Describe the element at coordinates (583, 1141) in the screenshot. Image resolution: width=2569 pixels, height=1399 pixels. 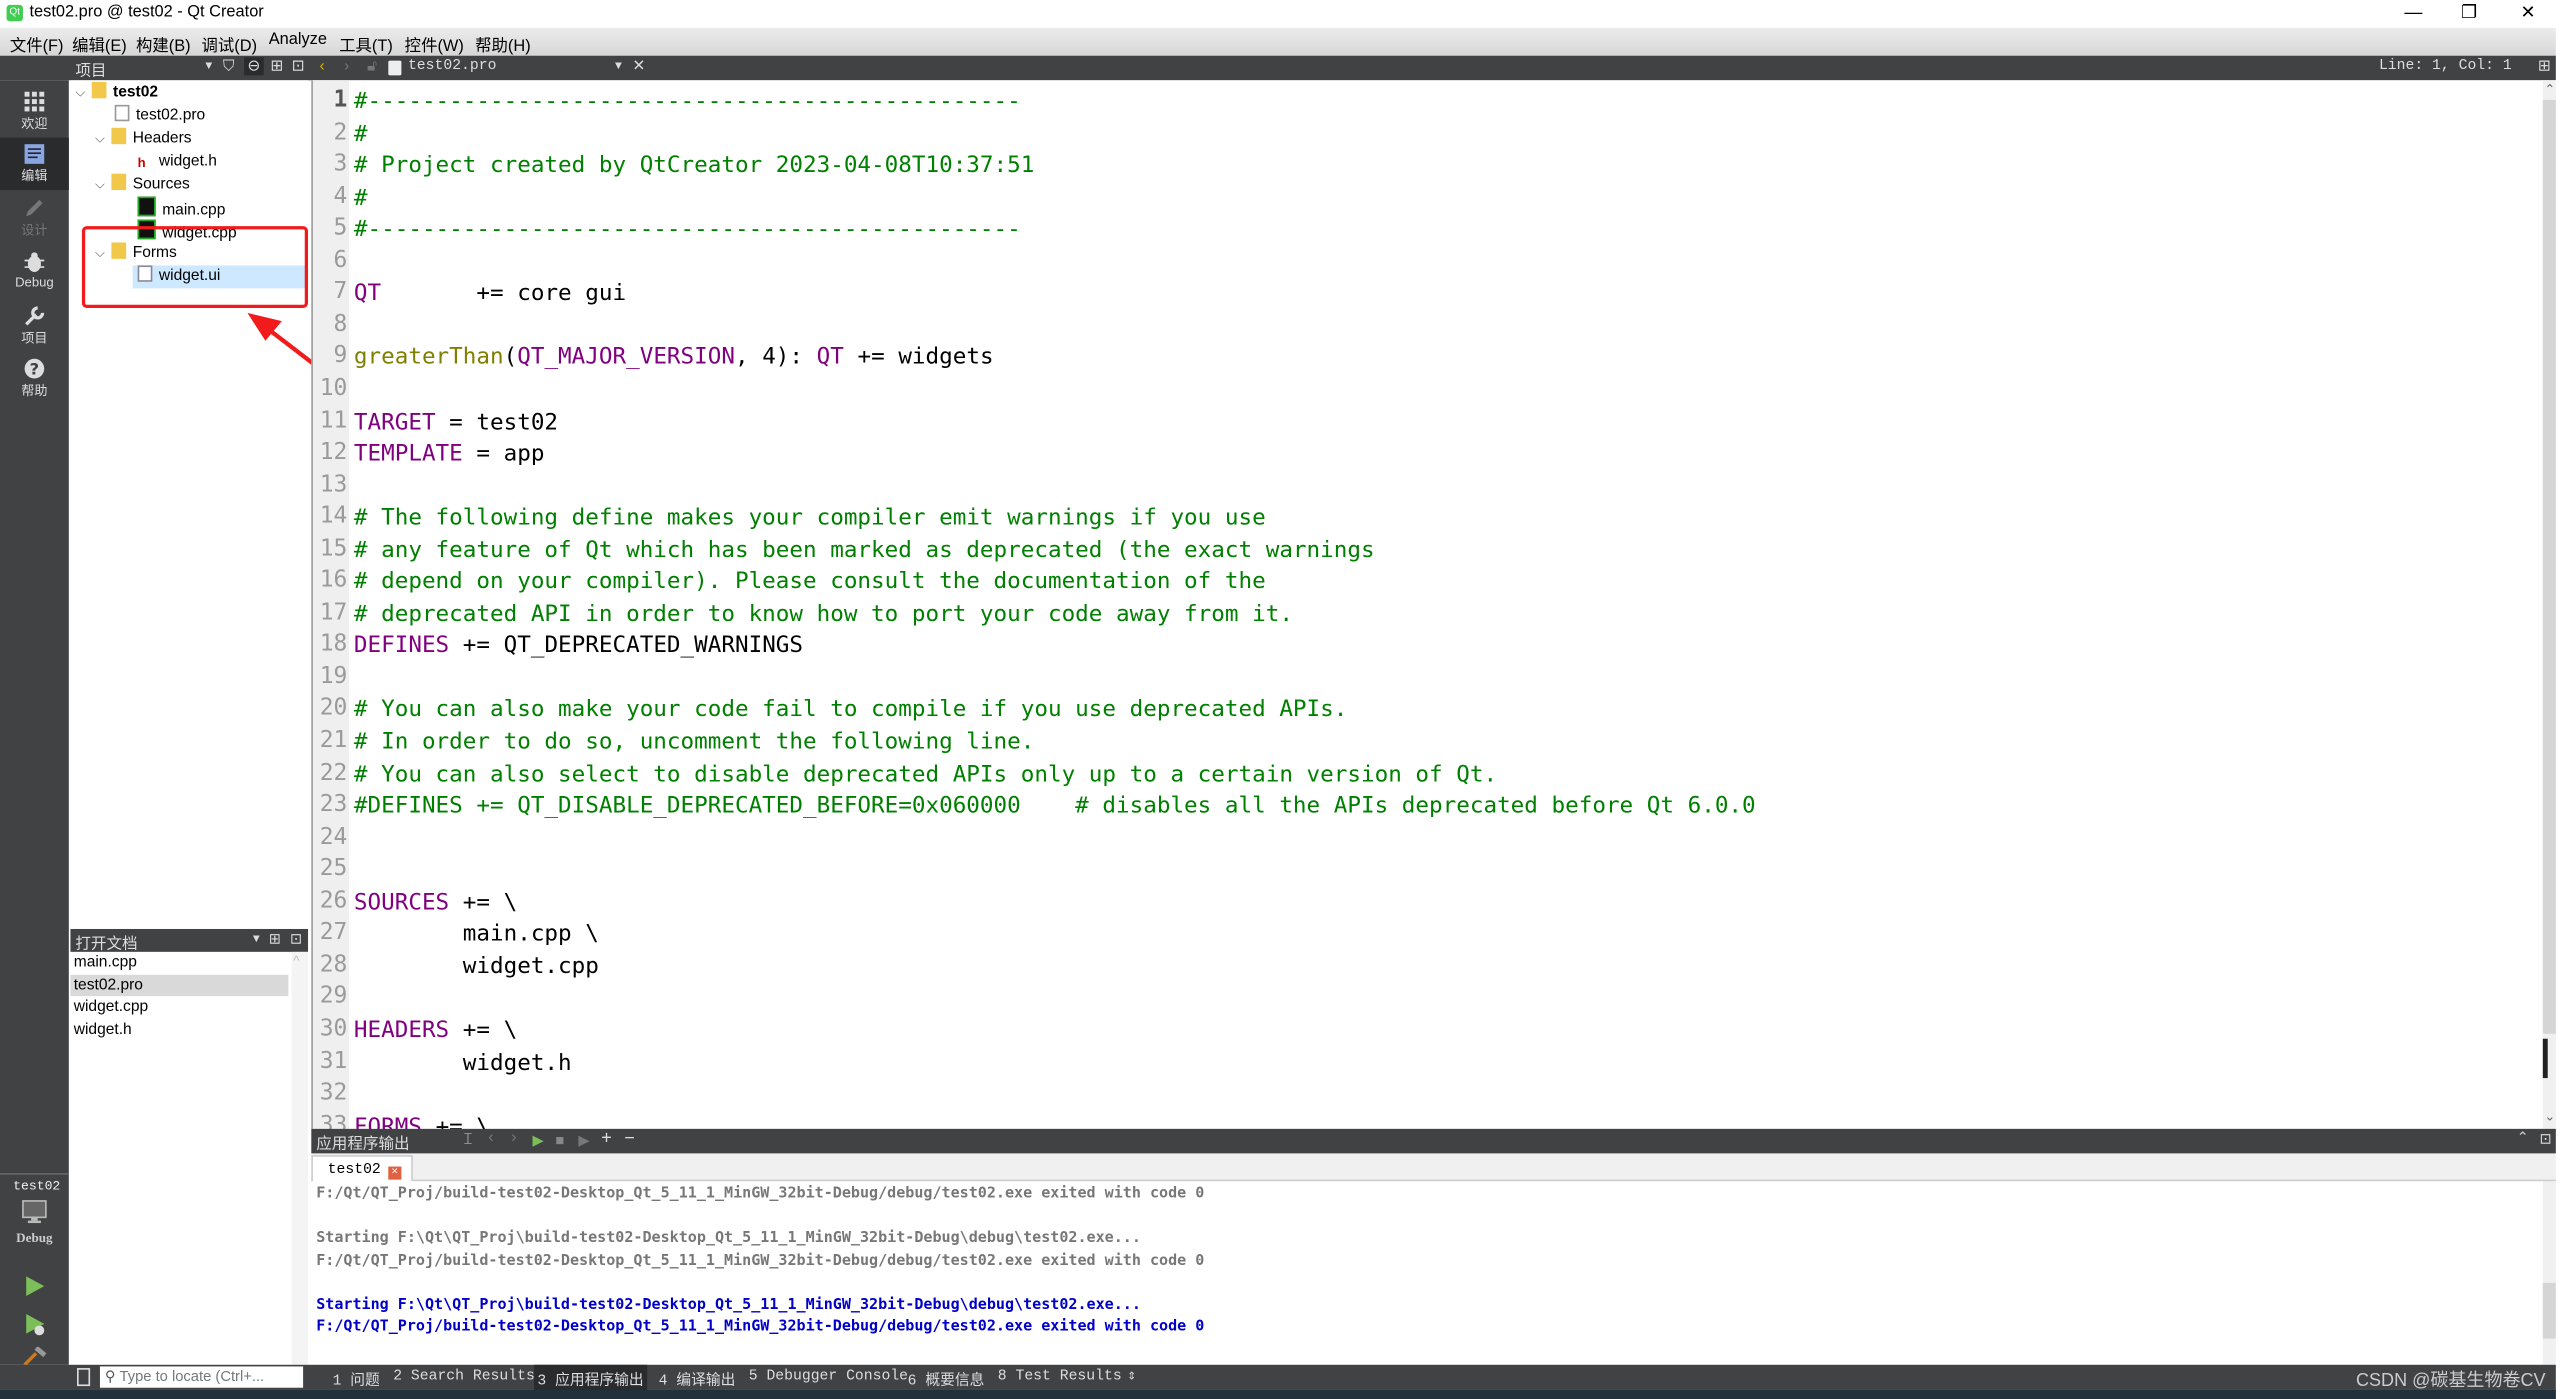
I see `attach-debugger-icon: ▶` at that location.